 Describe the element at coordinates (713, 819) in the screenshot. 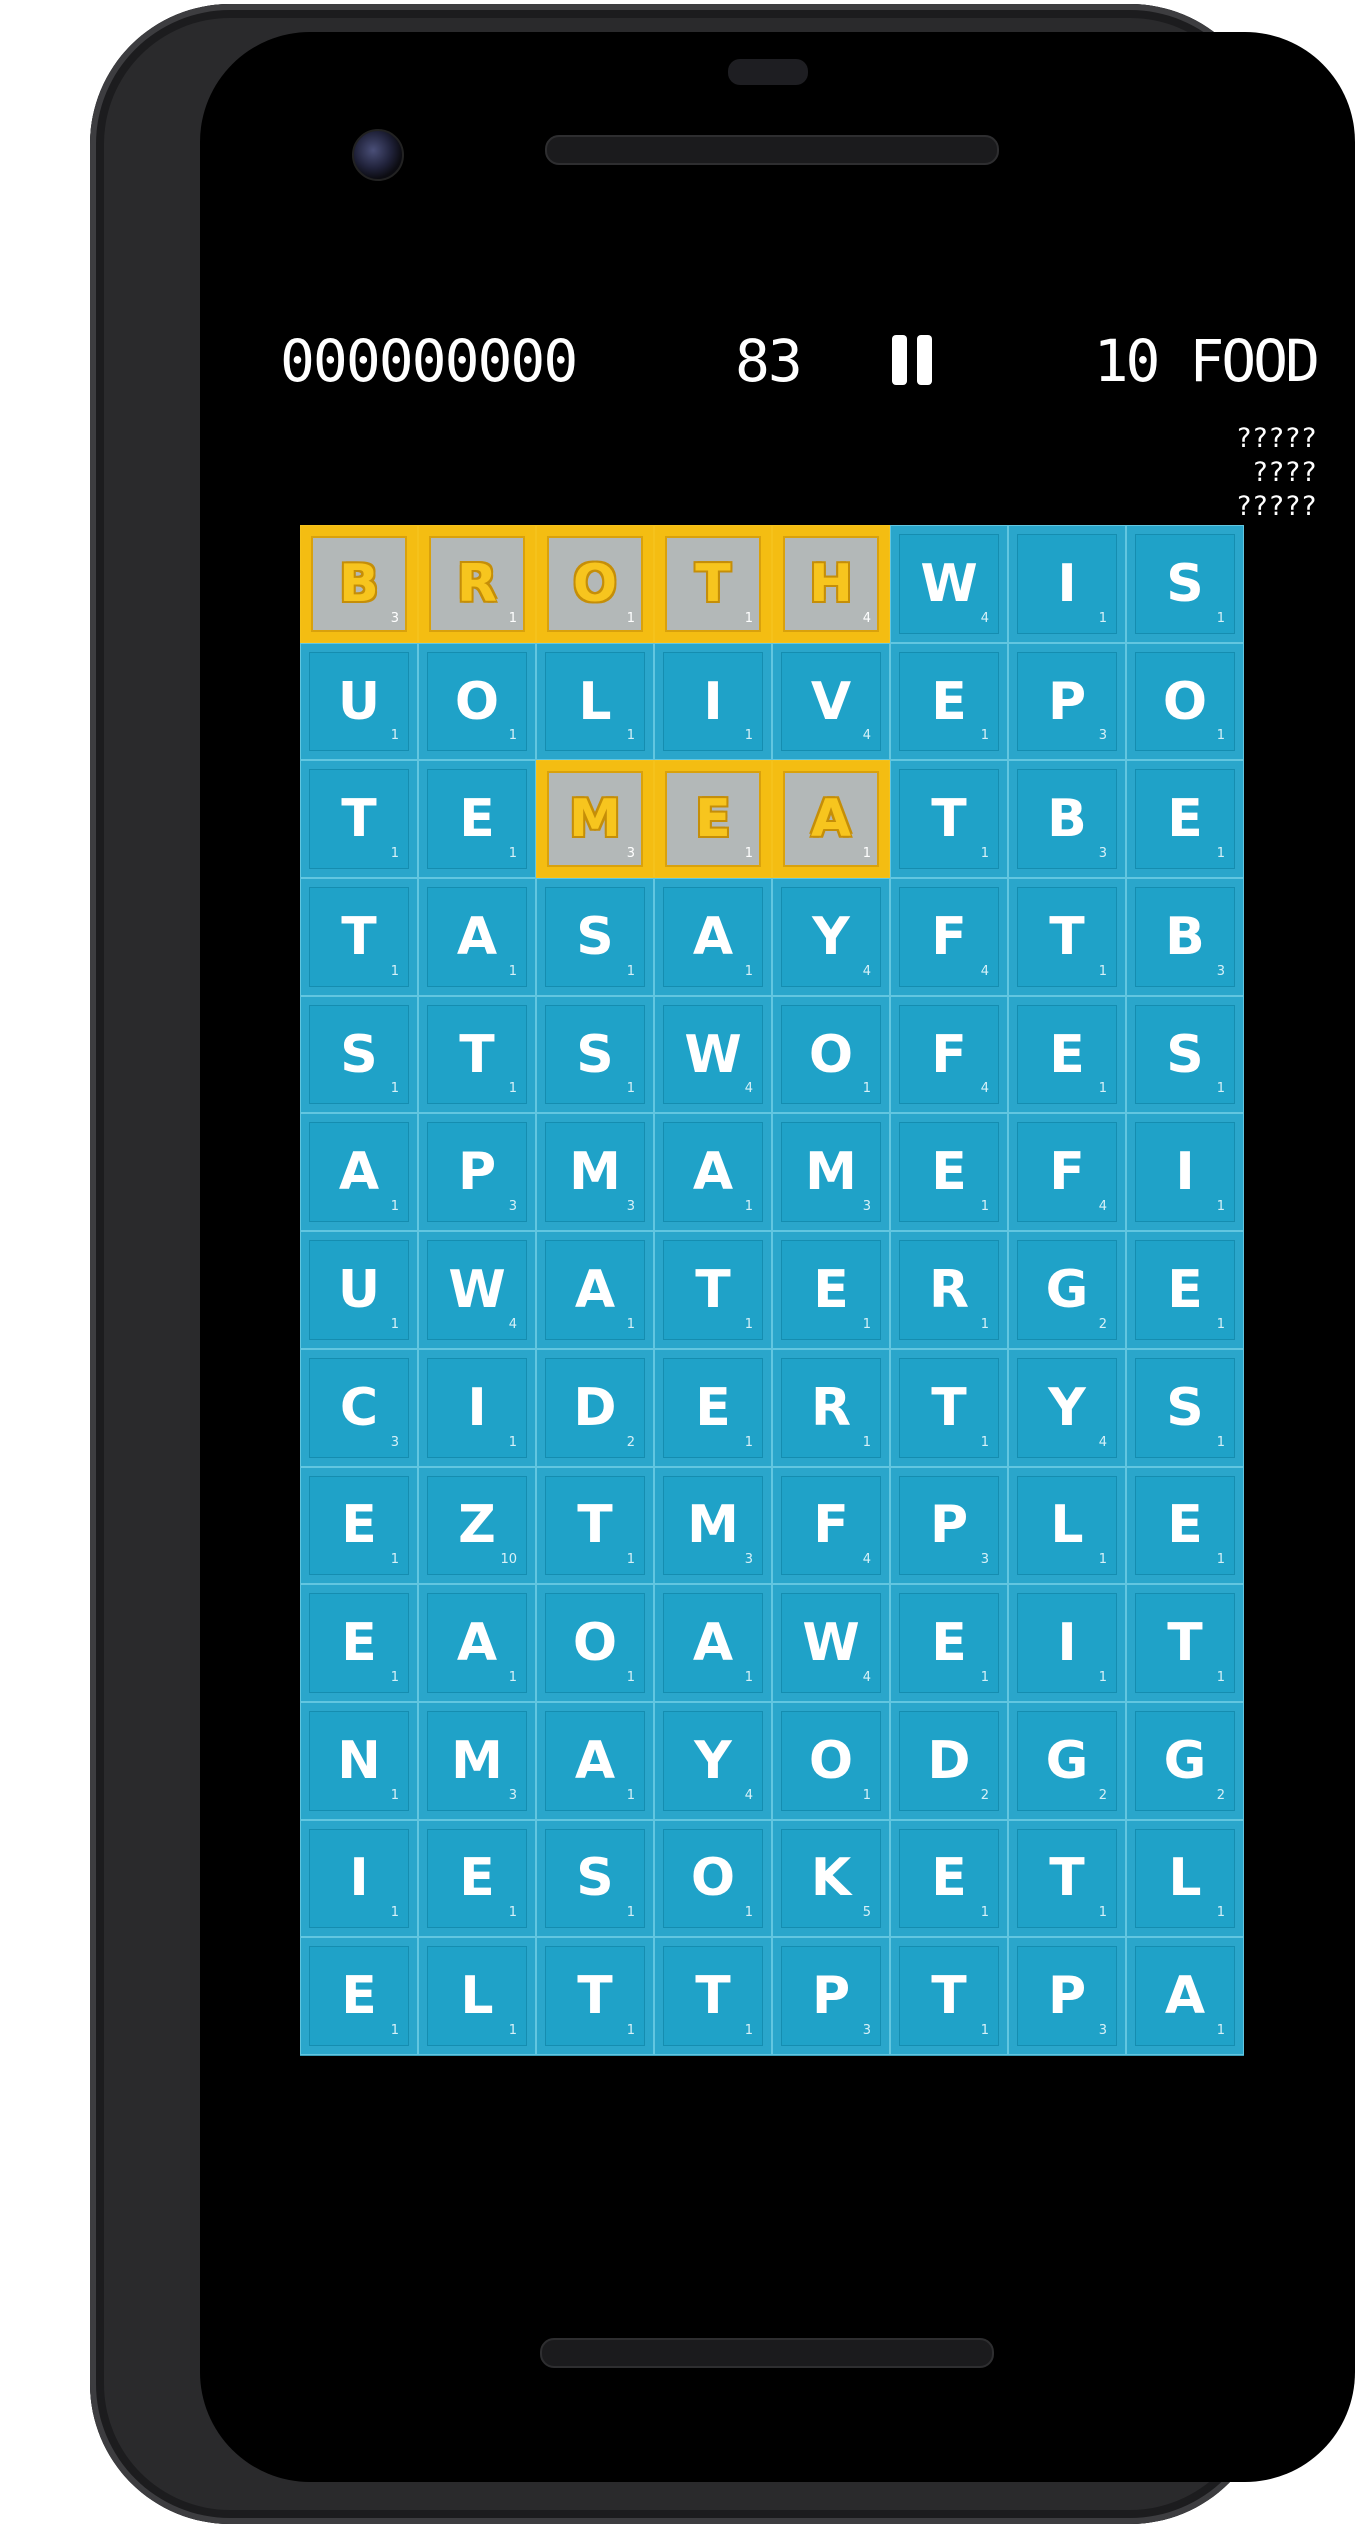

I see `letter-tile-selected: E1` at that location.